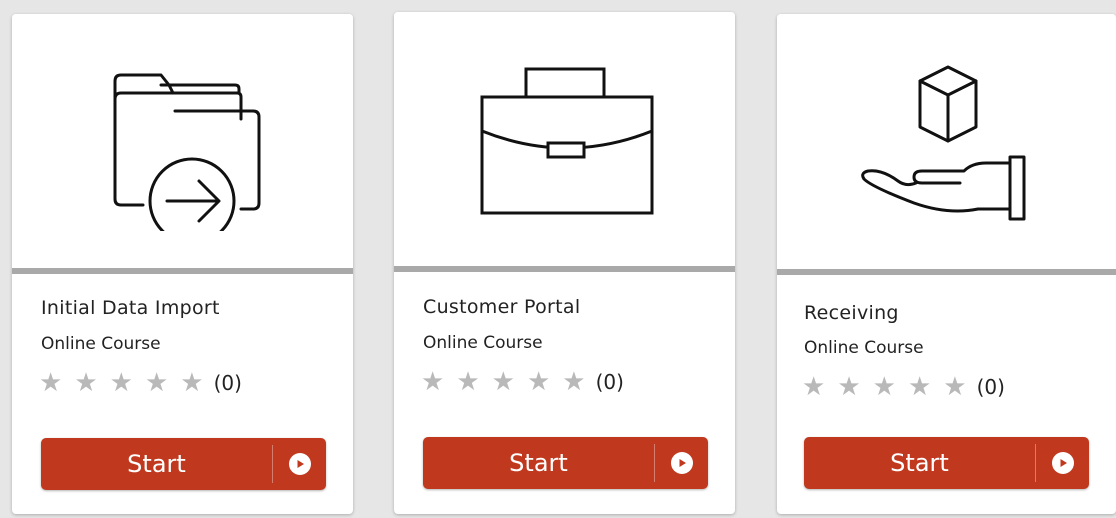  I want to click on course-title: Initial Data Import, so click(130, 308).